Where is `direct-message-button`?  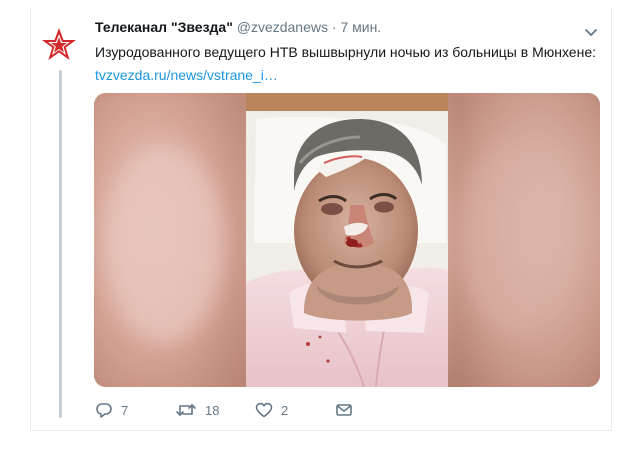 direct-message-button is located at coordinates (344, 410).